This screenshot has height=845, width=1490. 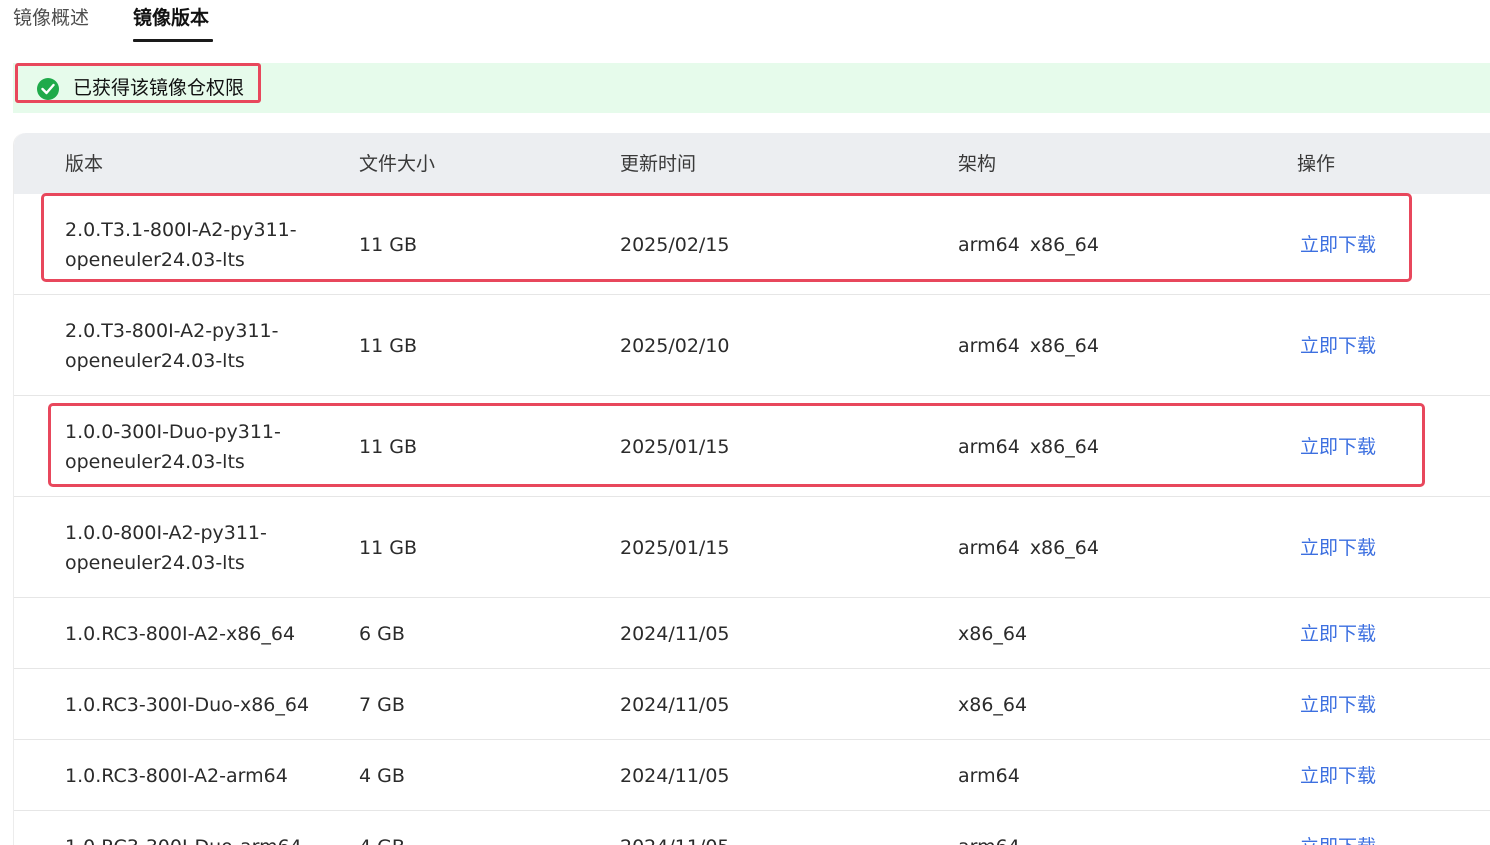 I want to click on file-size-cell: 6 GB, so click(x=382, y=634).